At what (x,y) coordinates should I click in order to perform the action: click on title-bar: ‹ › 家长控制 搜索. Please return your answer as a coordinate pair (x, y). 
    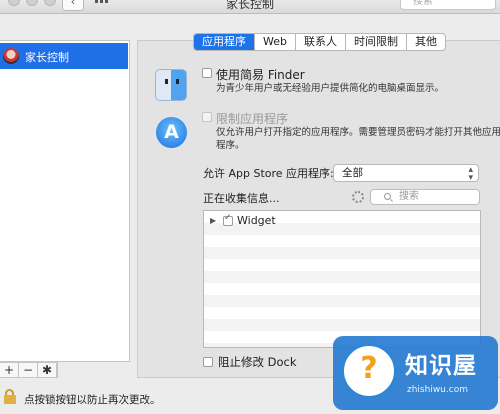
    Looking at the image, I should click on (250, 7).